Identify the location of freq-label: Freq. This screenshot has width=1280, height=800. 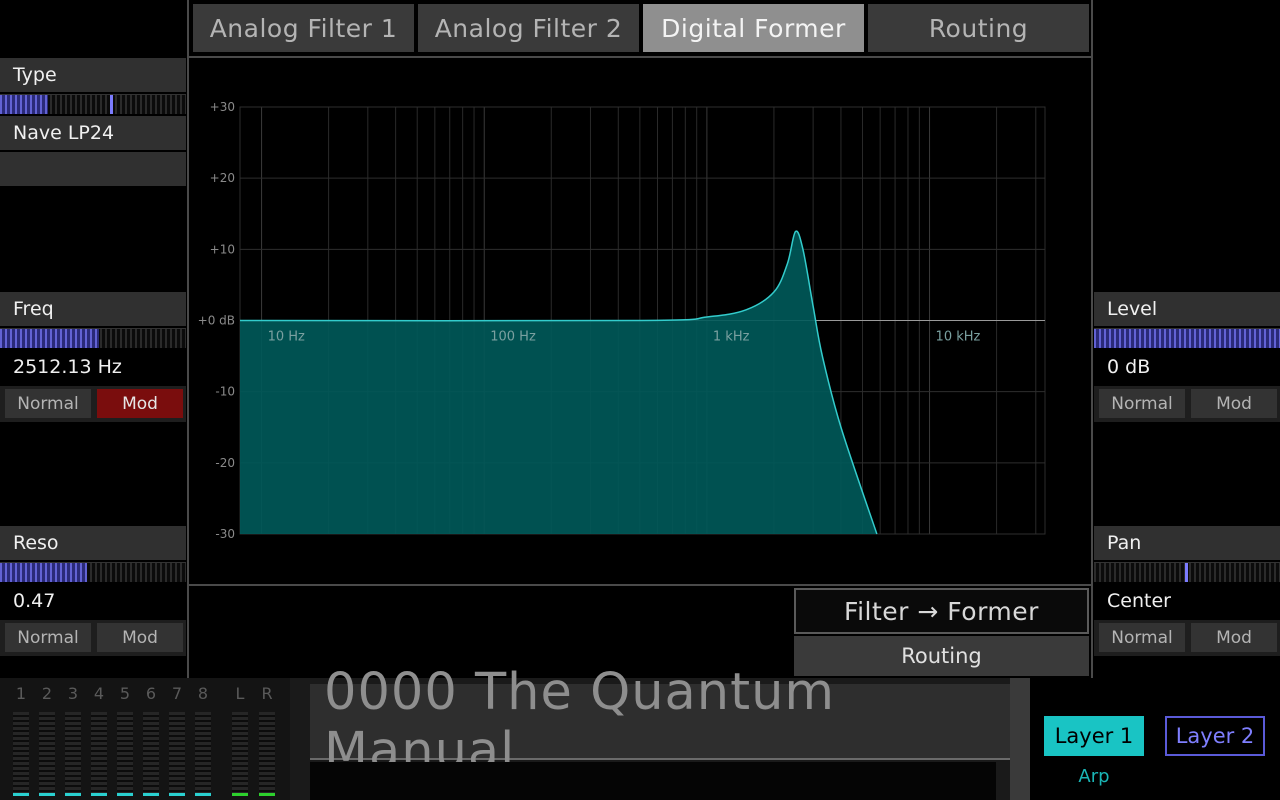
(93, 309).